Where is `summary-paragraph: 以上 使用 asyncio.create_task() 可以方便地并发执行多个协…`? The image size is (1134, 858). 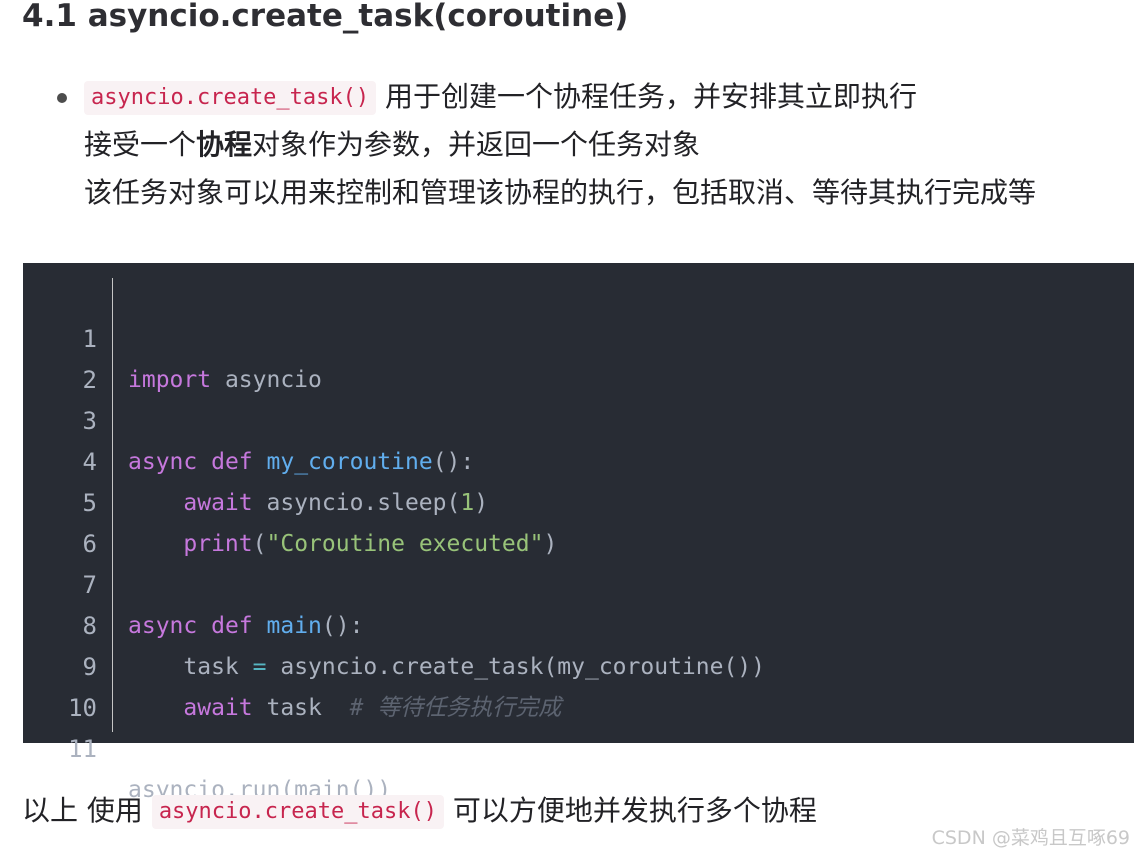
summary-paragraph: 以上 使用 asyncio.create_task() 可以方便地并发执行多个协… is located at coordinates (419, 811).